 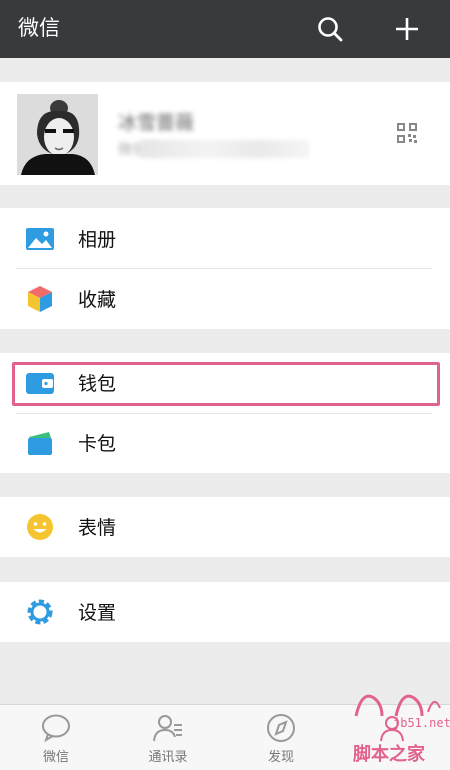 I want to click on plus-icon, so click(x=407, y=29).